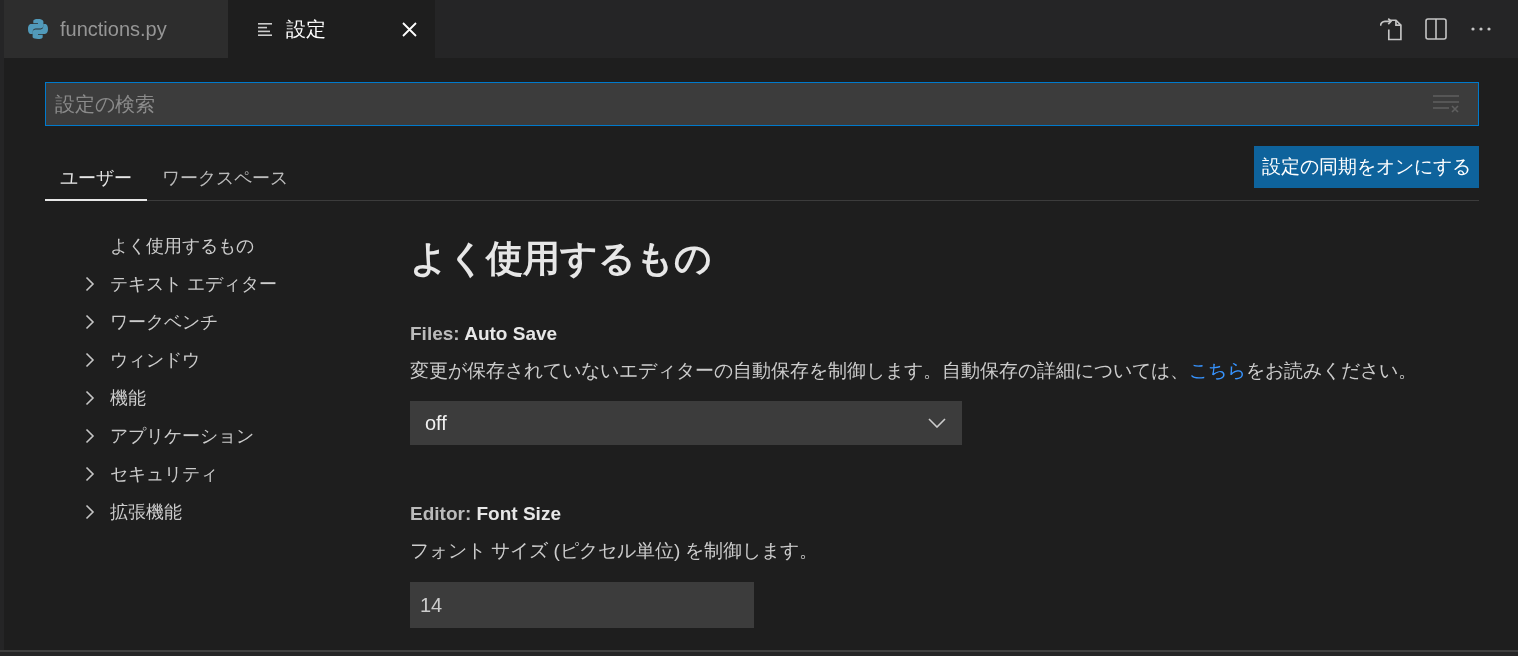 This screenshot has width=1518, height=656. Describe the element at coordinates (762, 104) in the screenshot. I see `search-field: 設定の検索` at that location.